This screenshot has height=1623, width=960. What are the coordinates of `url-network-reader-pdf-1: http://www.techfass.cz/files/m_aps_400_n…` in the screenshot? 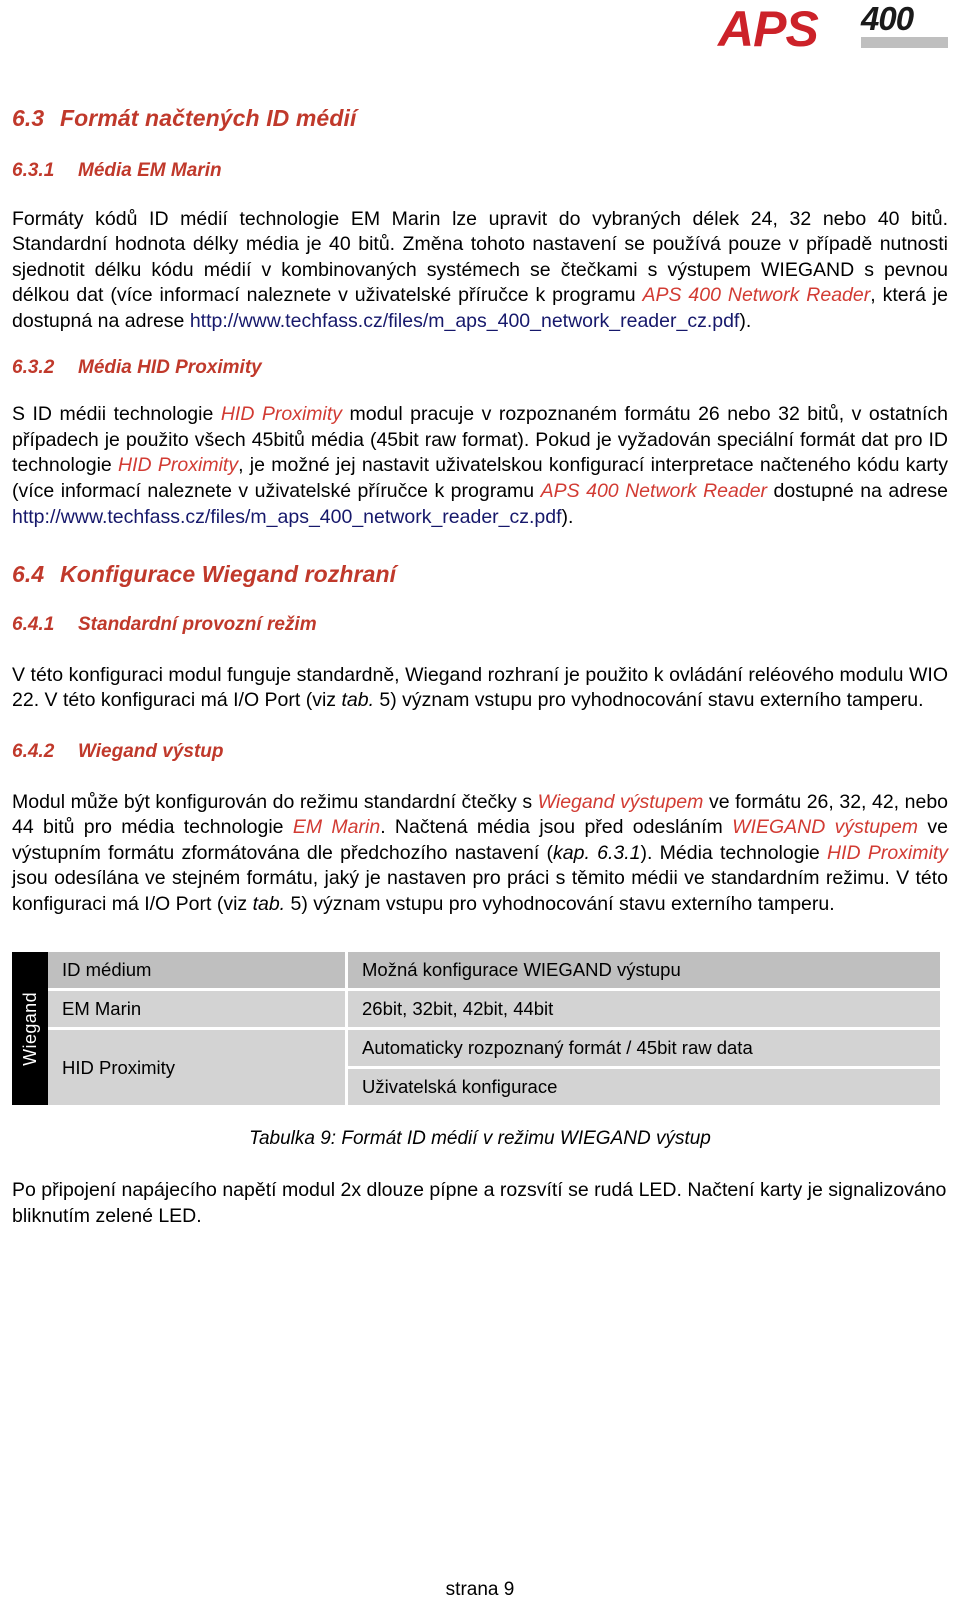 It's located at (465, 321).